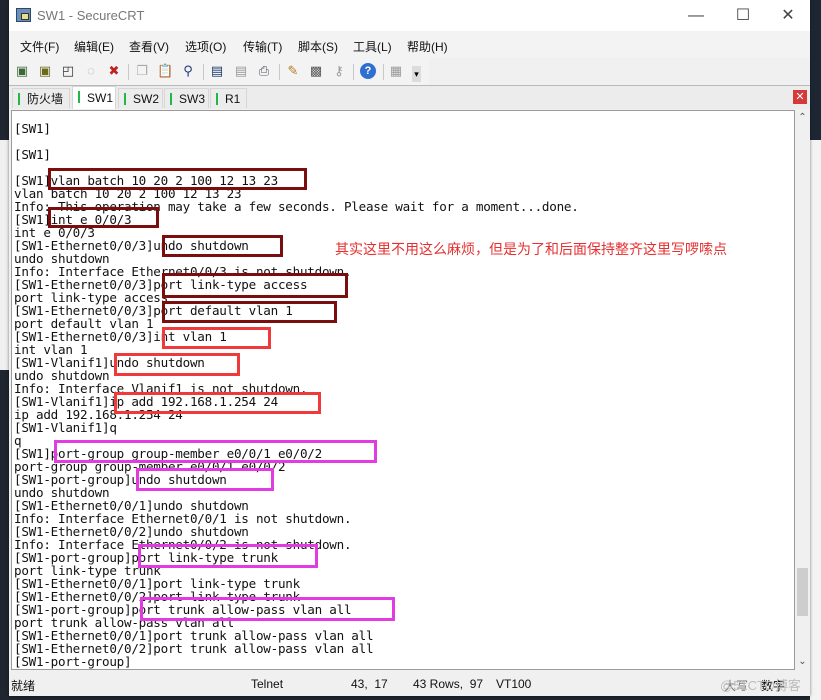  I want to click on watermark: @51CTO博客, so click(760, 682).